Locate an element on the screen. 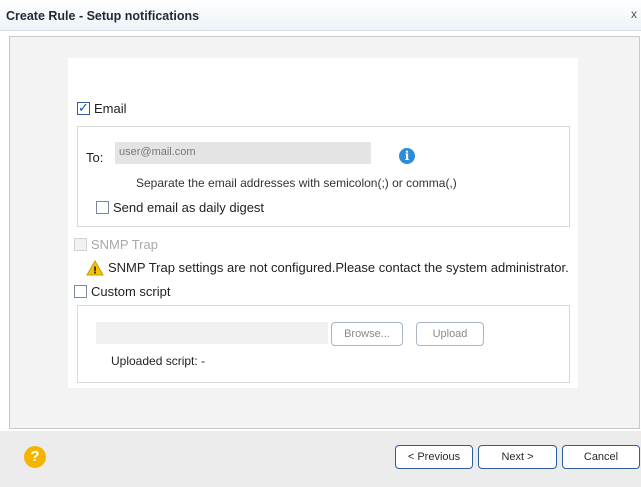  cancel-button: Cancel is located at coordinates (601, 457).